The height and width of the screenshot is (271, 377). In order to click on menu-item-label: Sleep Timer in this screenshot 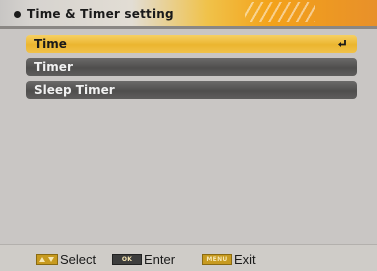, I will do `click(74, 90)`.